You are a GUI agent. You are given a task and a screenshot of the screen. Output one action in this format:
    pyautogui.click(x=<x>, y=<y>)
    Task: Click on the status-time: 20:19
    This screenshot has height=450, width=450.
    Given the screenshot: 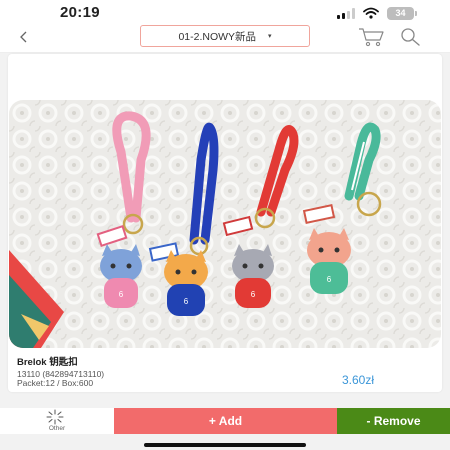 What is the action you would take?
    pyautogui.click(x=80, y=12)
    